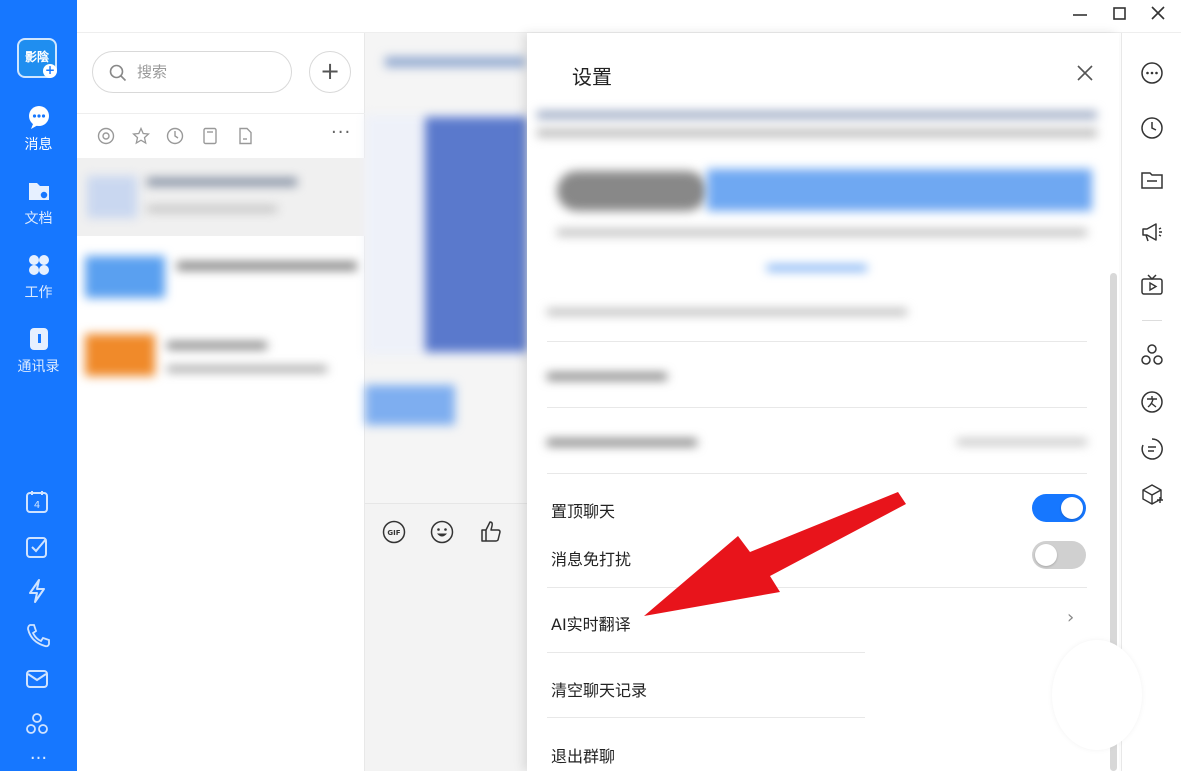 Image resolution: width=1181 pixels, height=771 pixels. Describe the element at coordinates (817, 268) in the screenshot. I see `group-info-link` at that location.